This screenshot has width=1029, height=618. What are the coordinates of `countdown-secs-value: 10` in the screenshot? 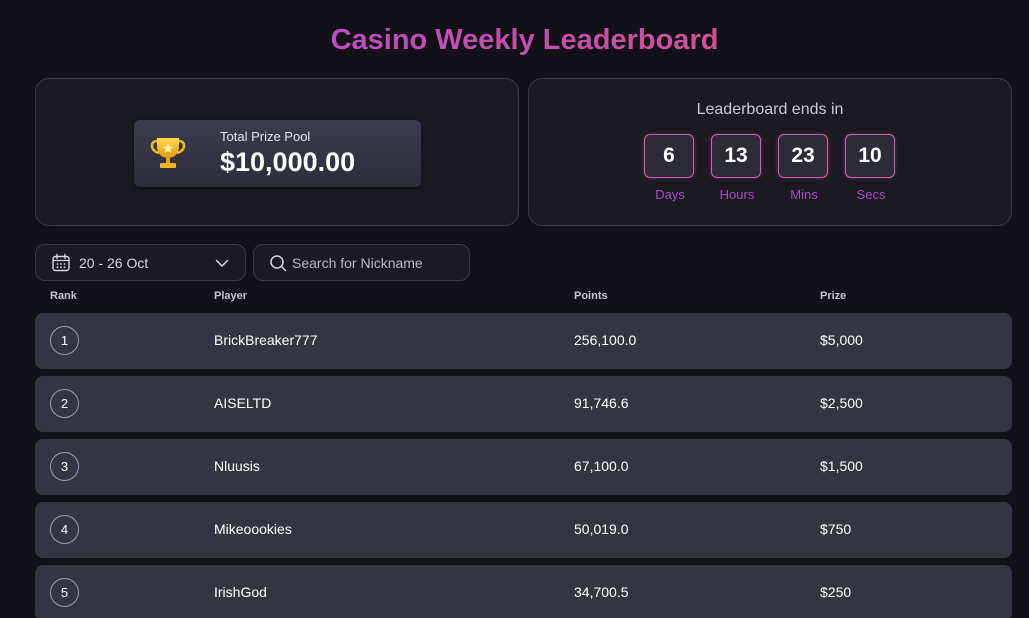 It's located at (870, 156).